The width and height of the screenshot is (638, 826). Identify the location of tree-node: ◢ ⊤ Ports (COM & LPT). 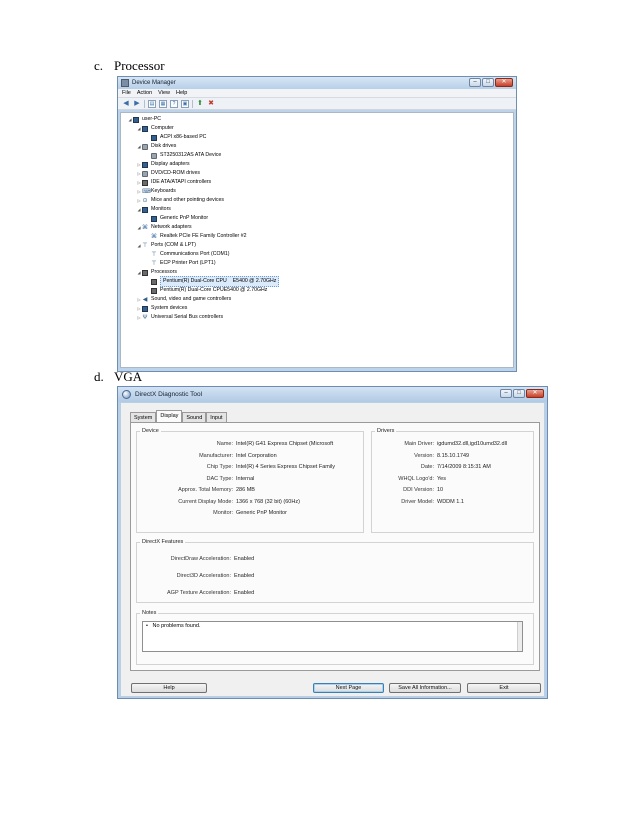
(317, 245).